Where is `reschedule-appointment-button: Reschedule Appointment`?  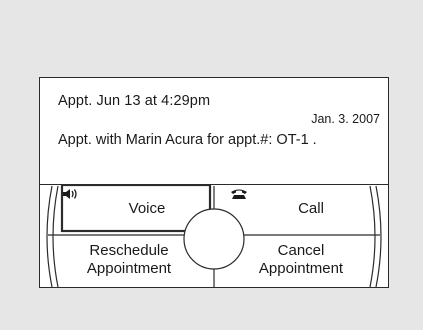
reschedule-appointment-button: Reschedule Appointment is located at coordinates (129, 260).